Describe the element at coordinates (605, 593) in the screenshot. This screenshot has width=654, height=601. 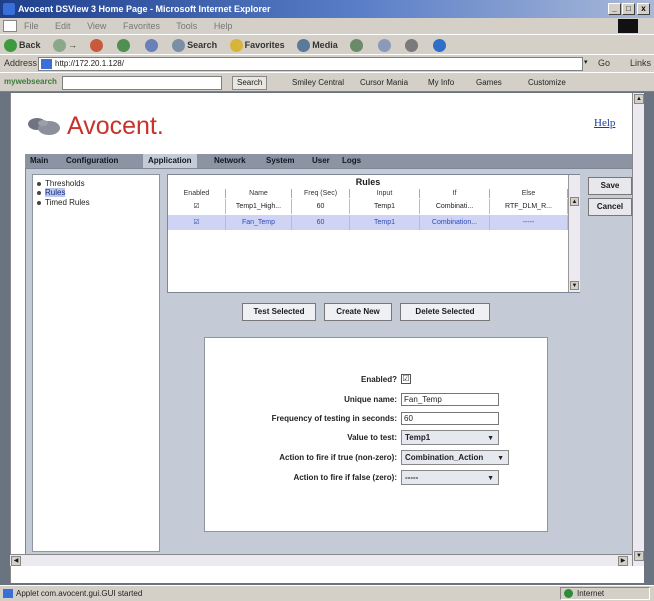
I see `security-zone: Internet` at that location.